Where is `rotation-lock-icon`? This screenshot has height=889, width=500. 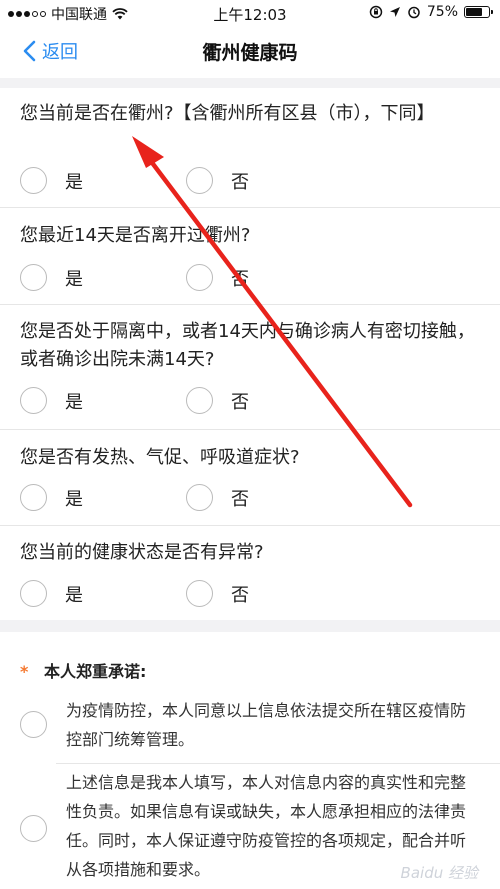
rotation-lock-icon is located at coordinates (376, 12).